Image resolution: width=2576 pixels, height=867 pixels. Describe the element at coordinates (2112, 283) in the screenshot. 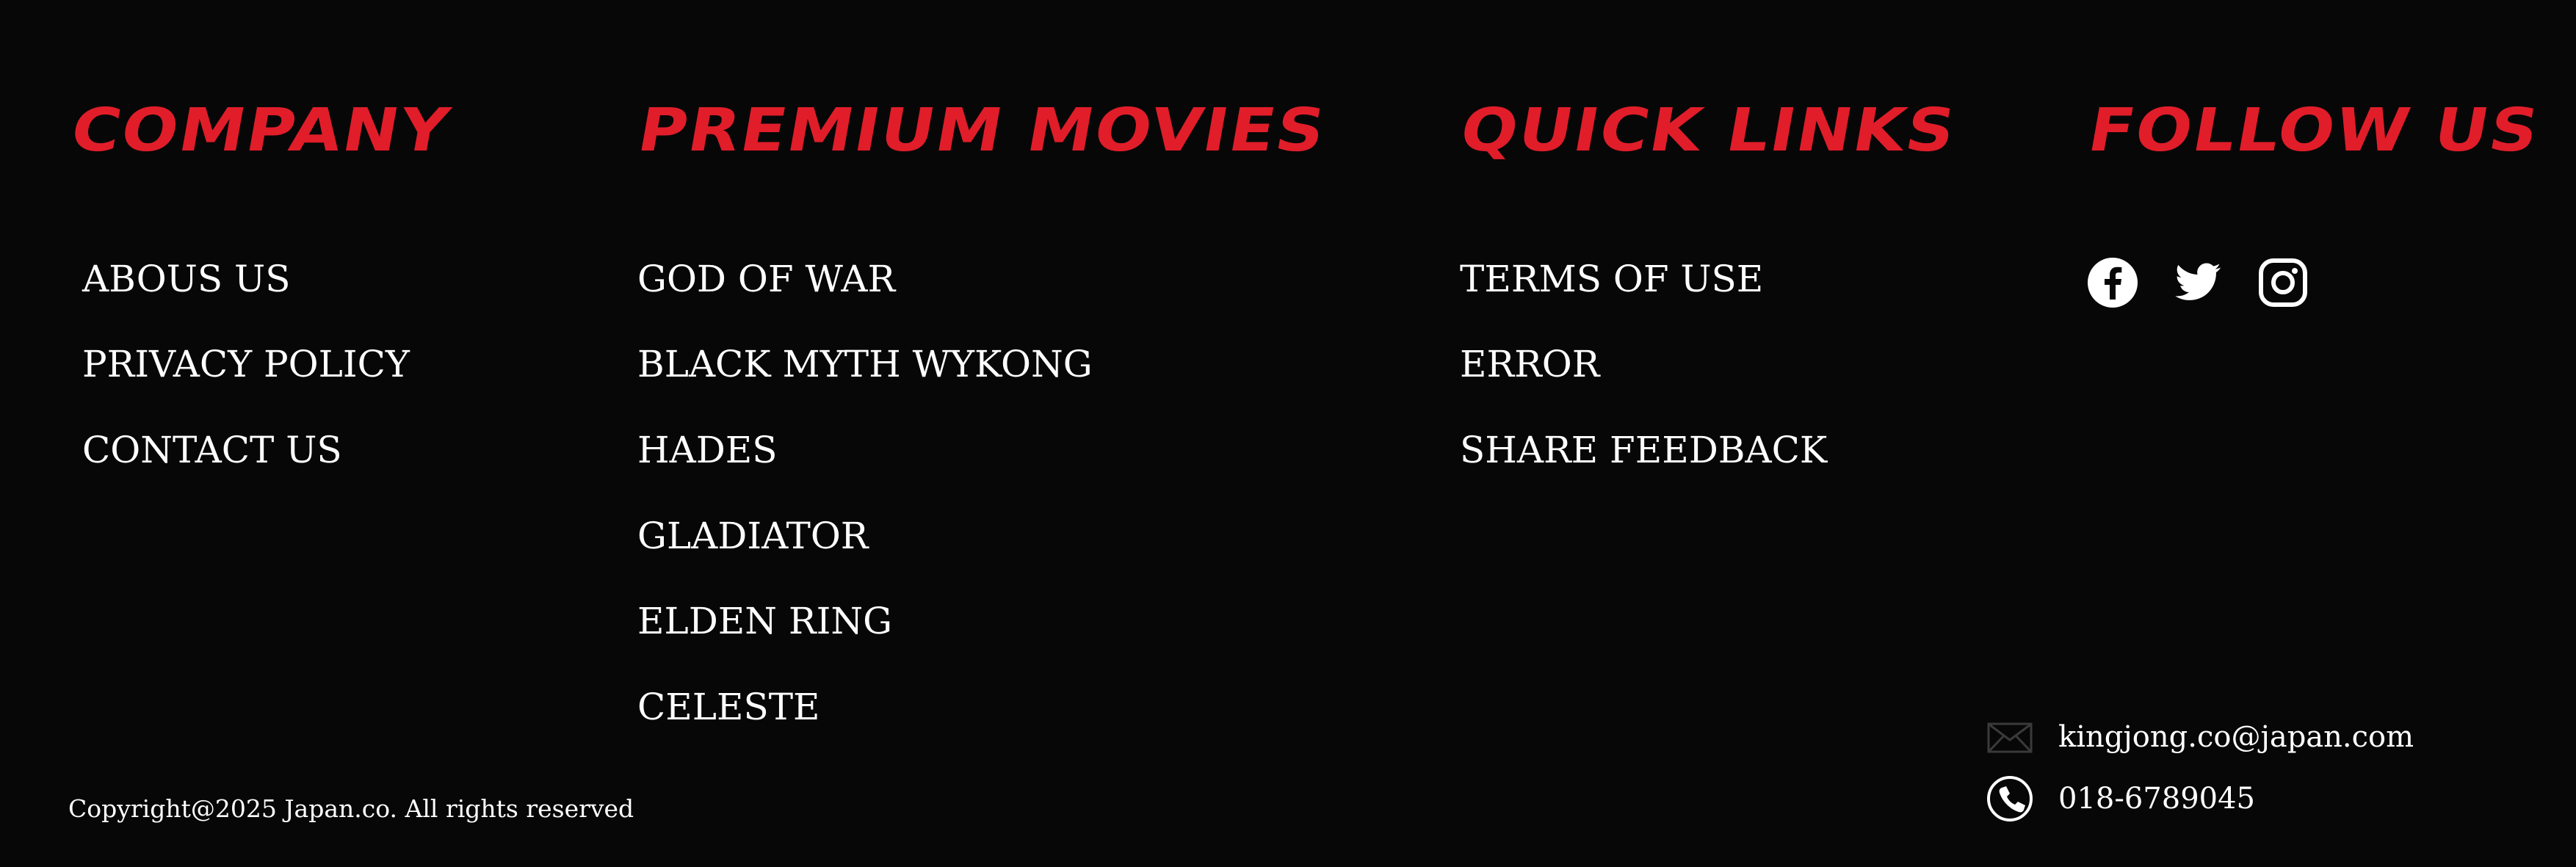

I see `facebook-icon` at that location.